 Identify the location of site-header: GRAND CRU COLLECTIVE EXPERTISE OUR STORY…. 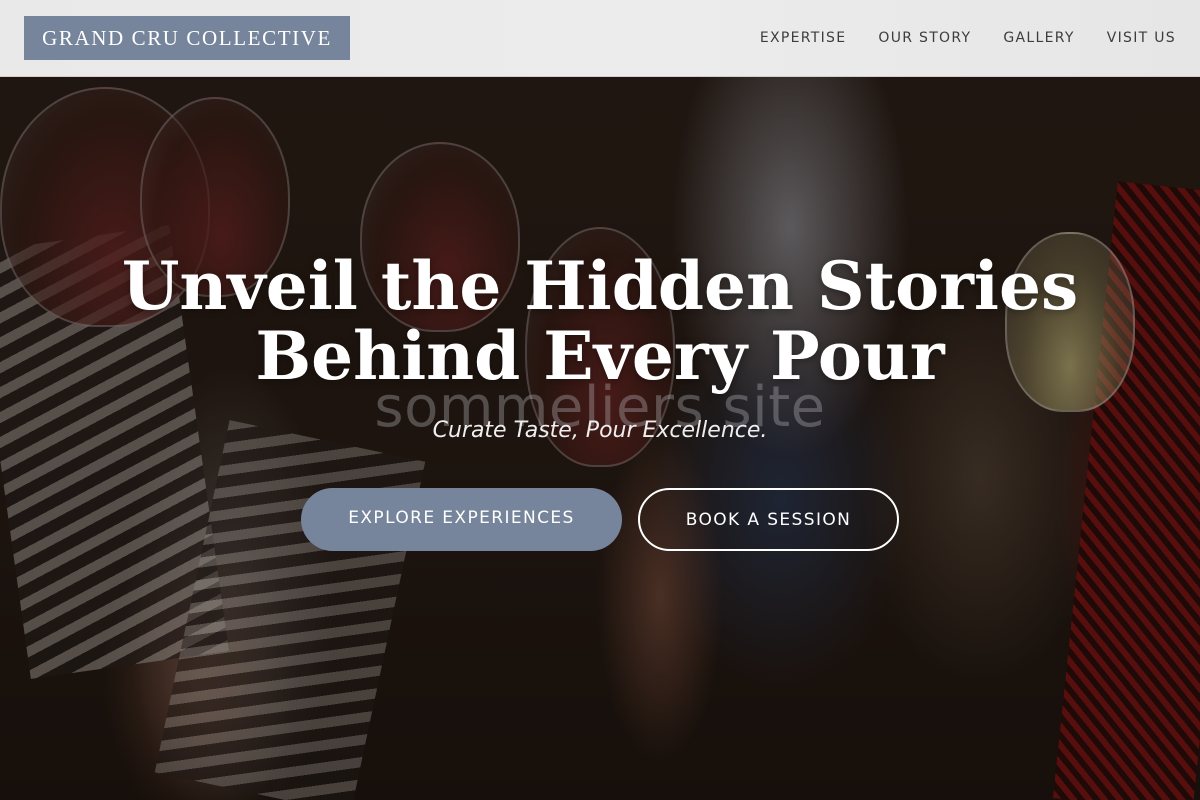
(600, 38).